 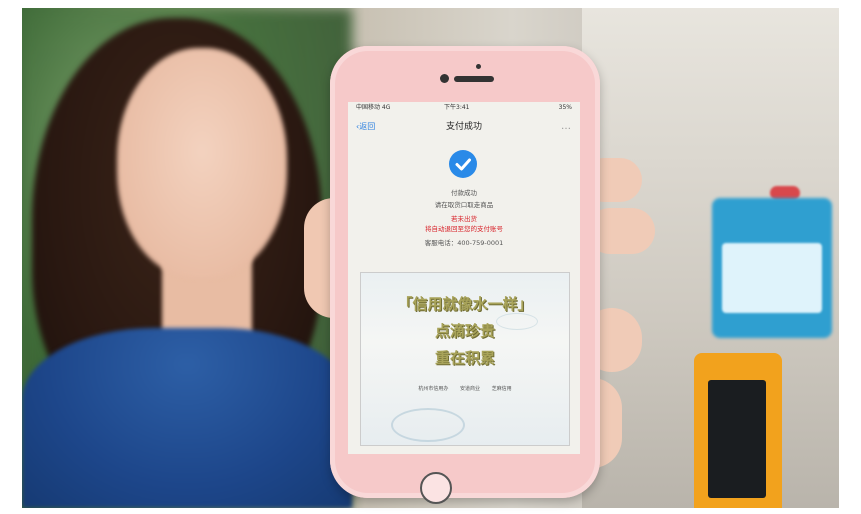 I want to click on water-drop-decoration, so click(x=428, y=425).